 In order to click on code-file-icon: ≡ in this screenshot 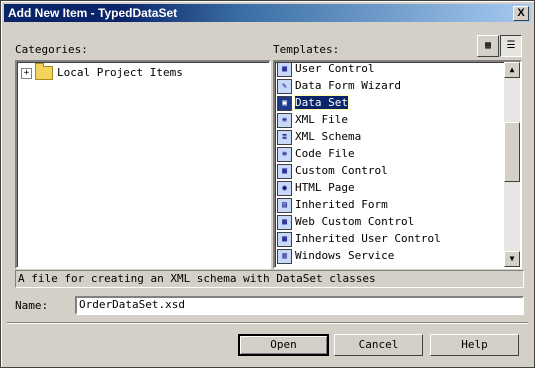, I will do `click(284, 154)`.